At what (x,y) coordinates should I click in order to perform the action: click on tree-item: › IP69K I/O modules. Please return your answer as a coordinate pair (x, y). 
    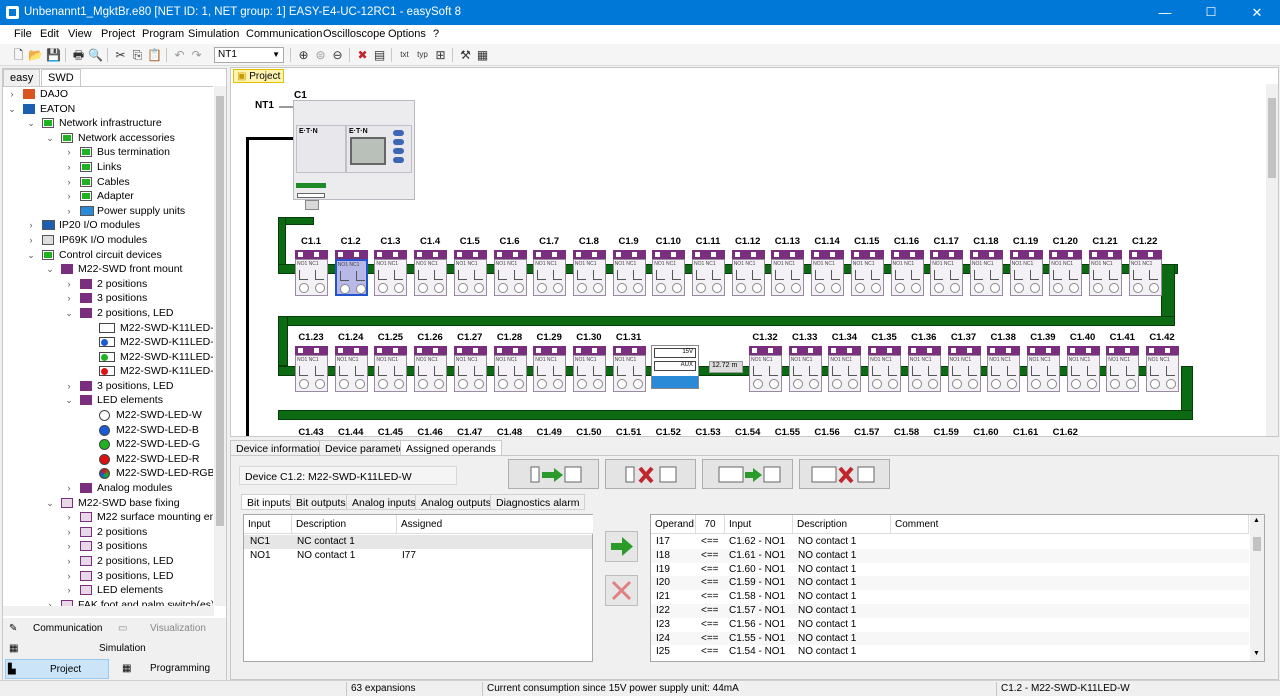
    Looking at the image, I should click on (108, 240).